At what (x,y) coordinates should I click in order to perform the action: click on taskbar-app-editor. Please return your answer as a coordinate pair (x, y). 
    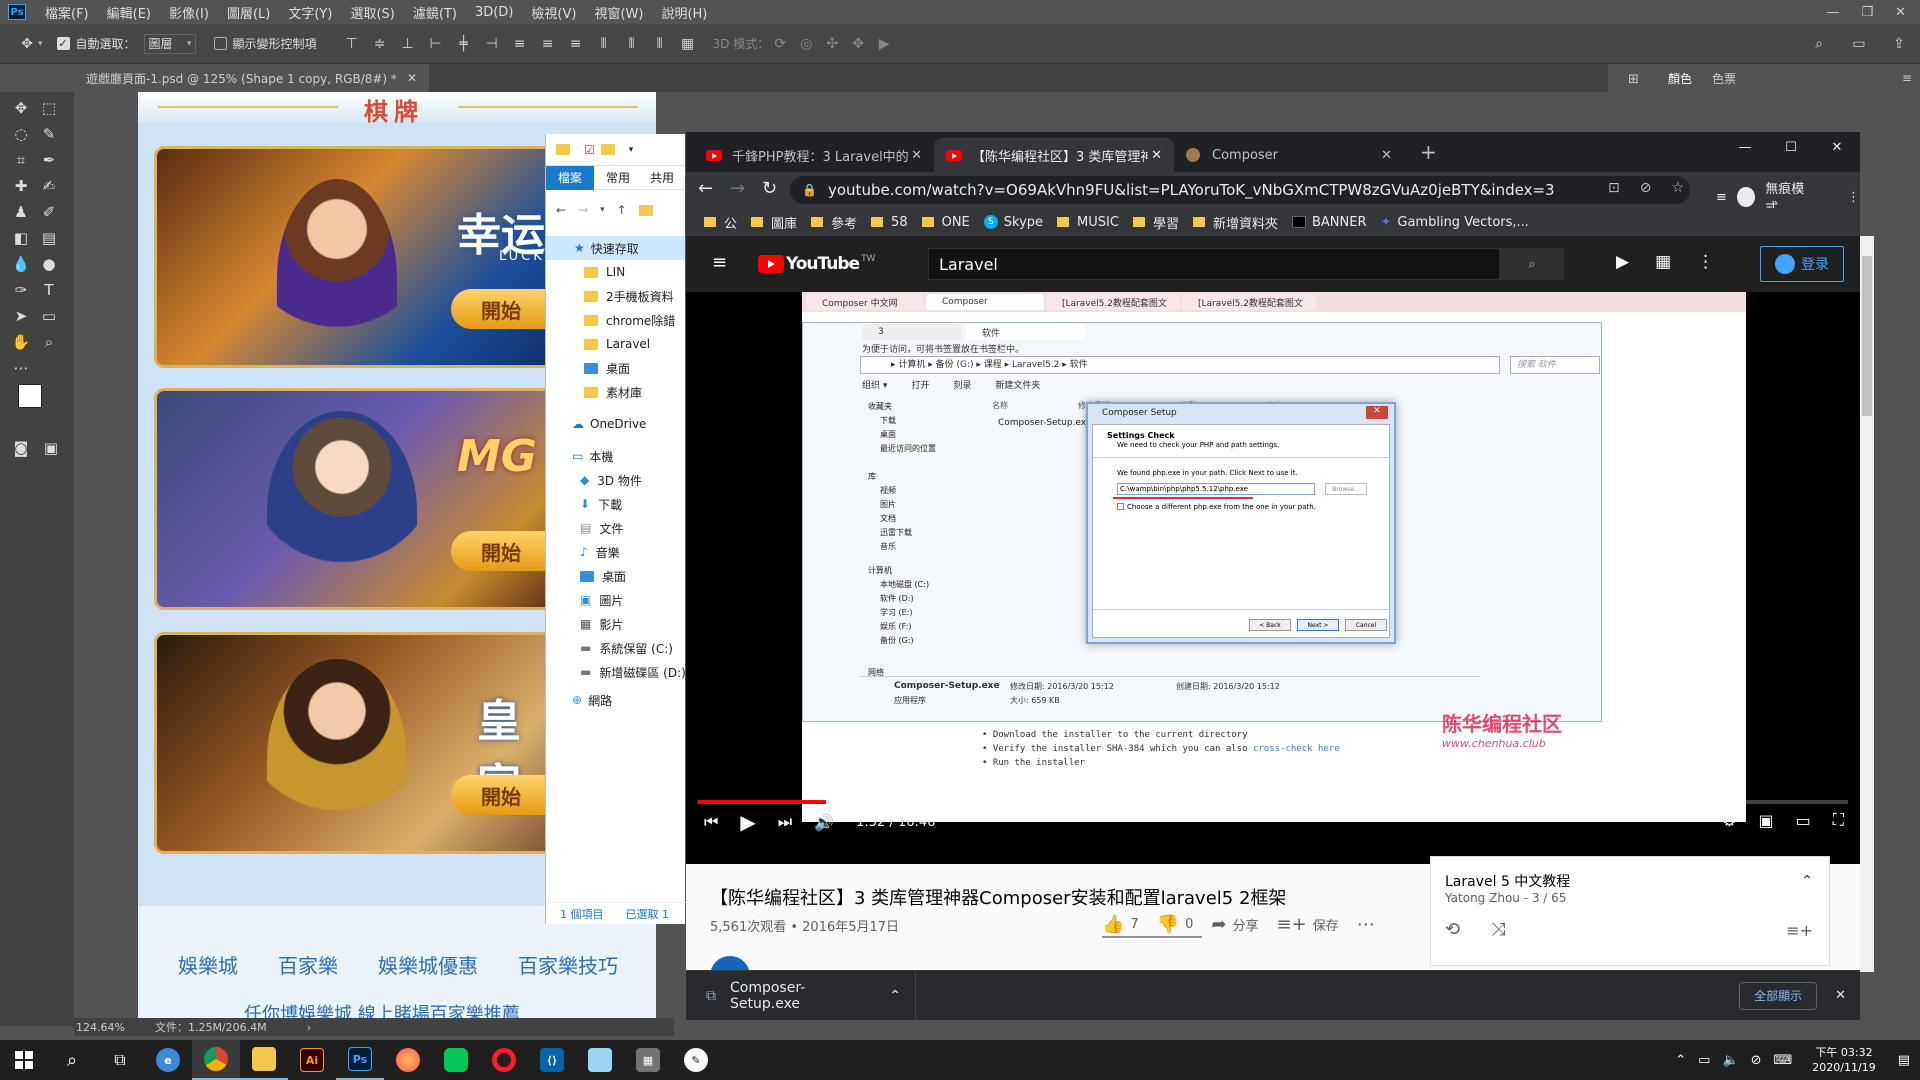
    Looking at the image, I should click on (600, 1060).